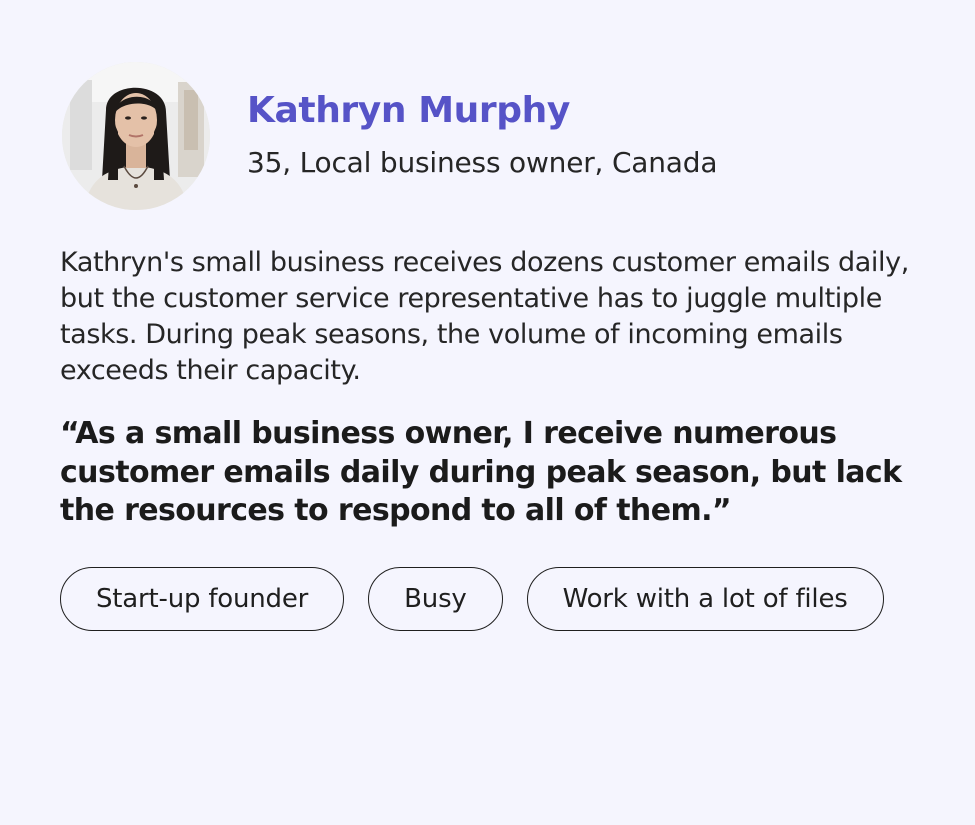 The height and width of the screenshot is (825, 975). Describe the element at coordinates (482, 162) in the screenshot. I see `persona-subtitle: 35, Local business owner, Canada` at that location.